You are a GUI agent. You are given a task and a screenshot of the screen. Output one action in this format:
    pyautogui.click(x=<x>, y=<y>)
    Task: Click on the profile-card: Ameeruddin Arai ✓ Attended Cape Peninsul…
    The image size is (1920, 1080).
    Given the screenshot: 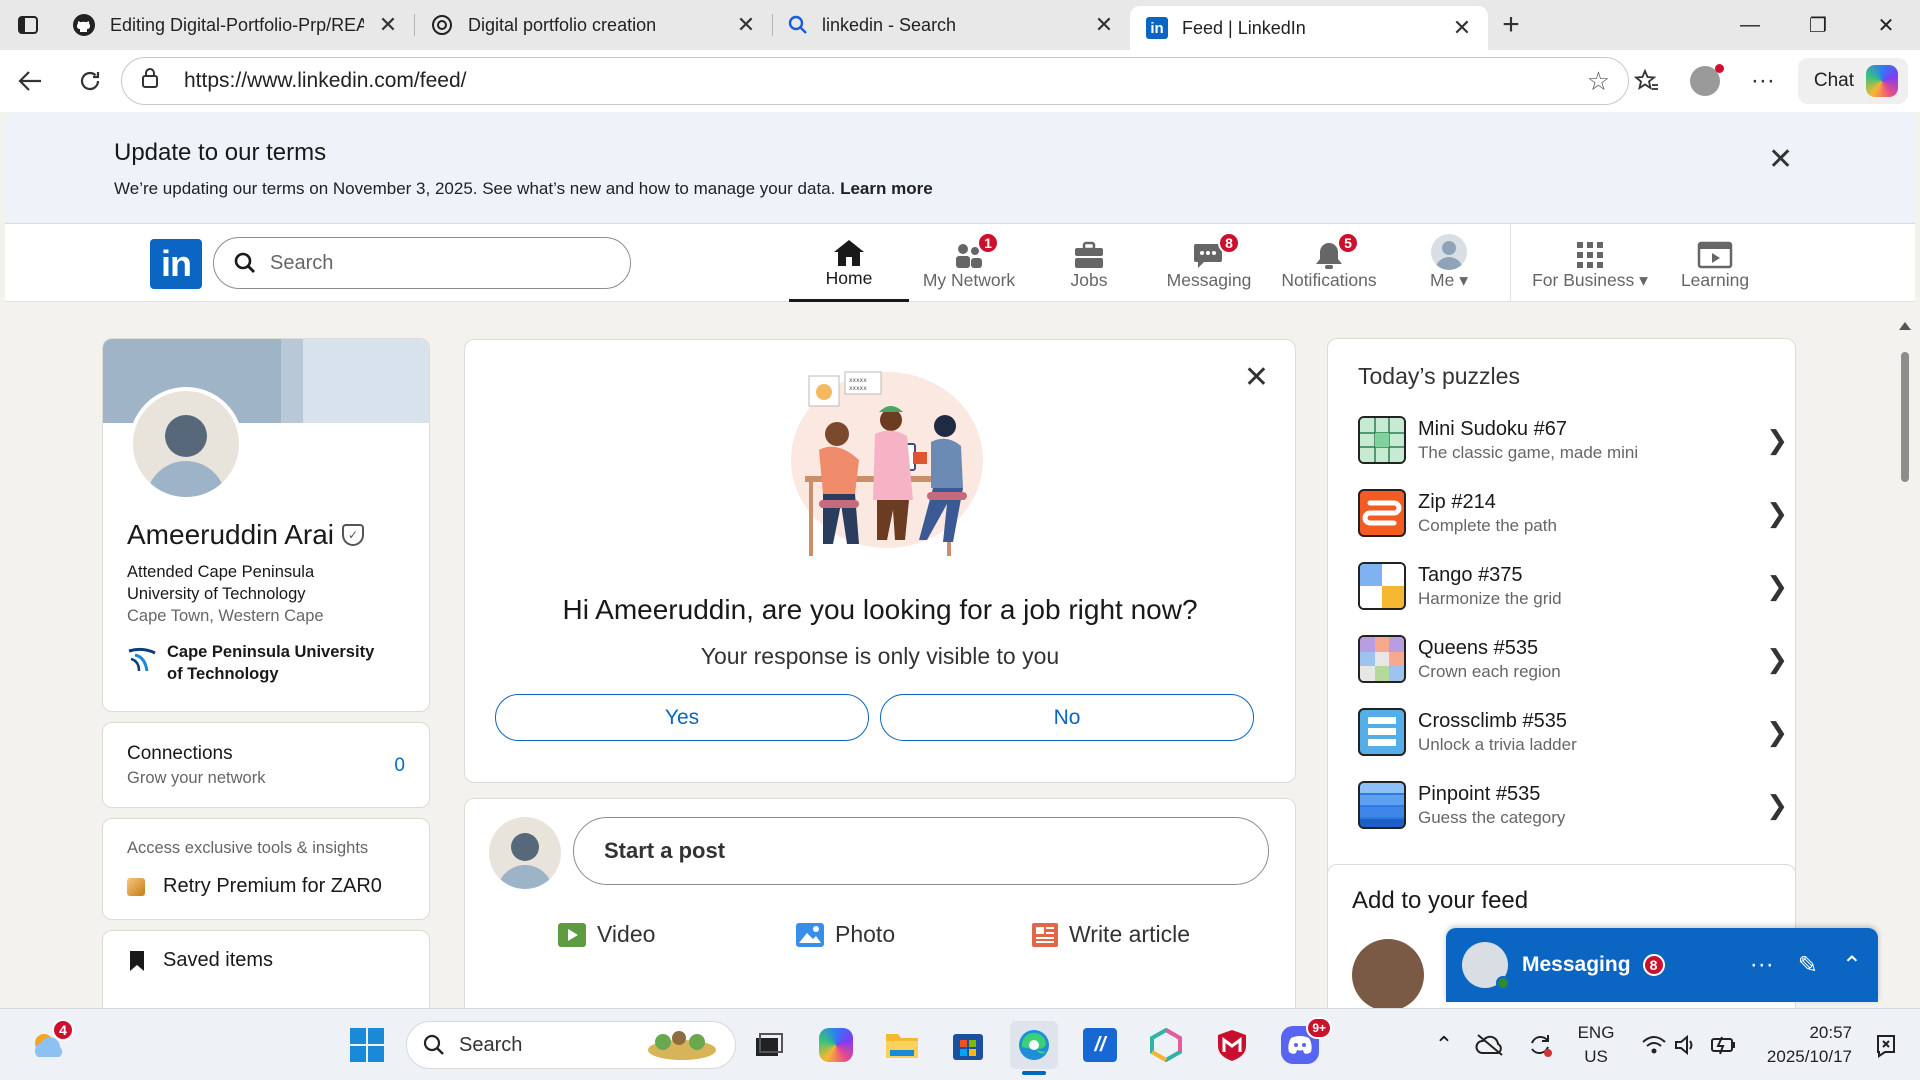 What is the action you would take?
    pyautogui.click(x=266, y=525)
    